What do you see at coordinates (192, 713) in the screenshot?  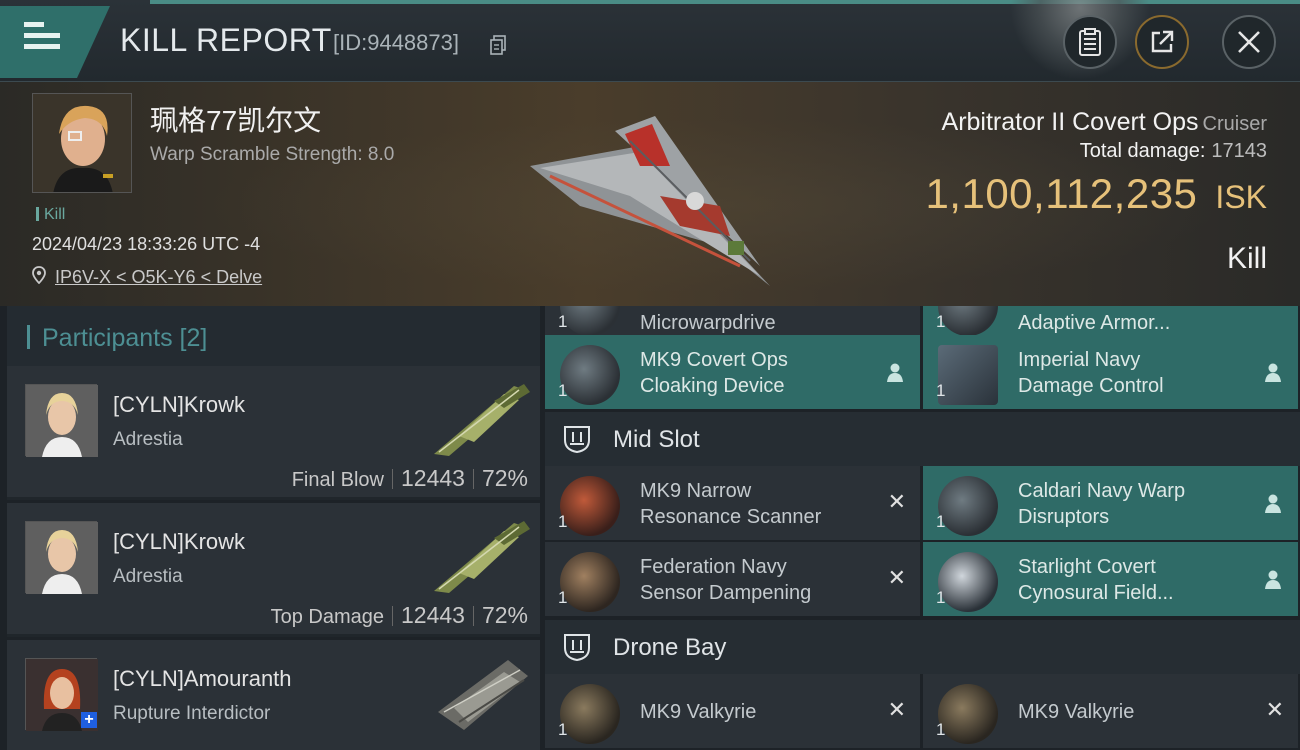 I see `participant-ship: Rupture Interdictor` at bounding box center [192, 713].